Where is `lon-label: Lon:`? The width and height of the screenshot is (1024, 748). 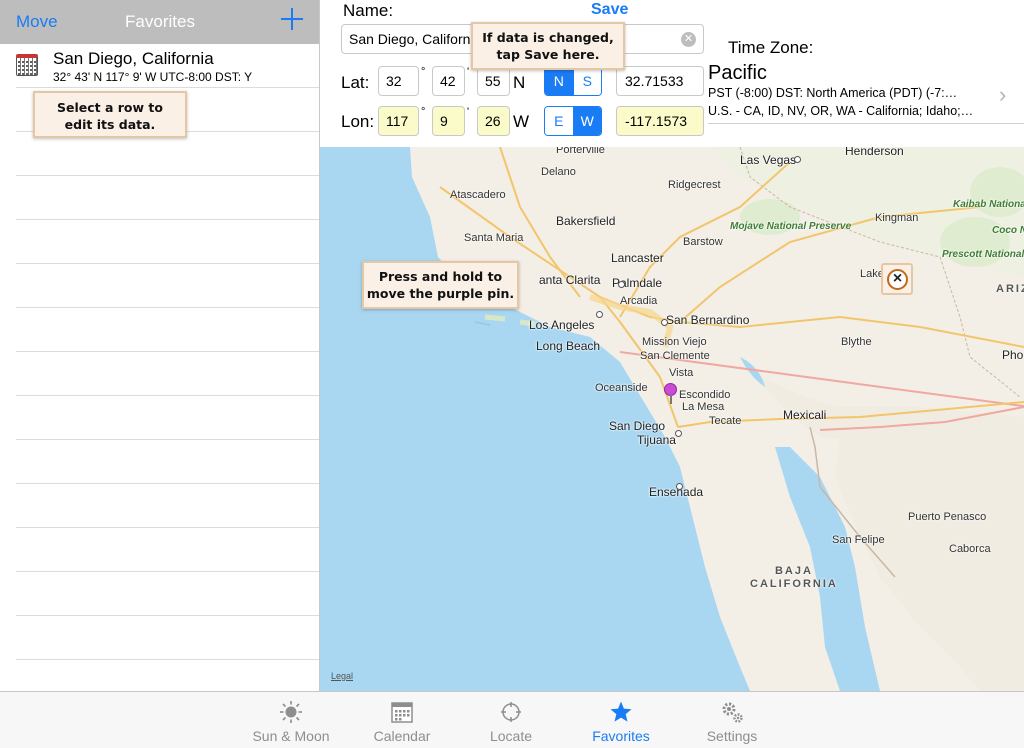
lon-label: Lon: is located at coordinates (358, 121).